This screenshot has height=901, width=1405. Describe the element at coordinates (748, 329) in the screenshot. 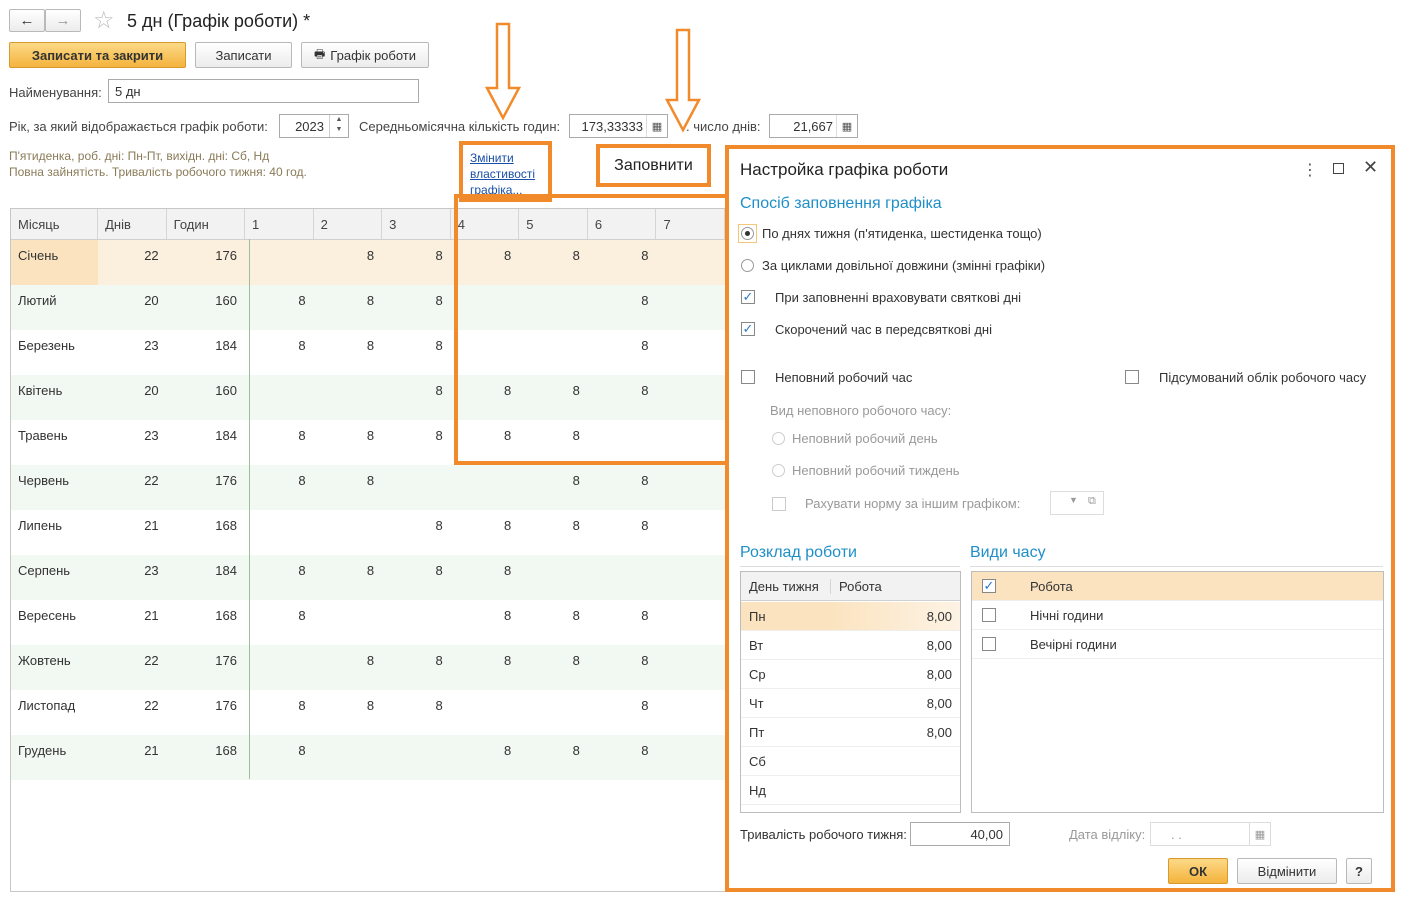

I see `checkbox-preholiday: ✓` at that location.